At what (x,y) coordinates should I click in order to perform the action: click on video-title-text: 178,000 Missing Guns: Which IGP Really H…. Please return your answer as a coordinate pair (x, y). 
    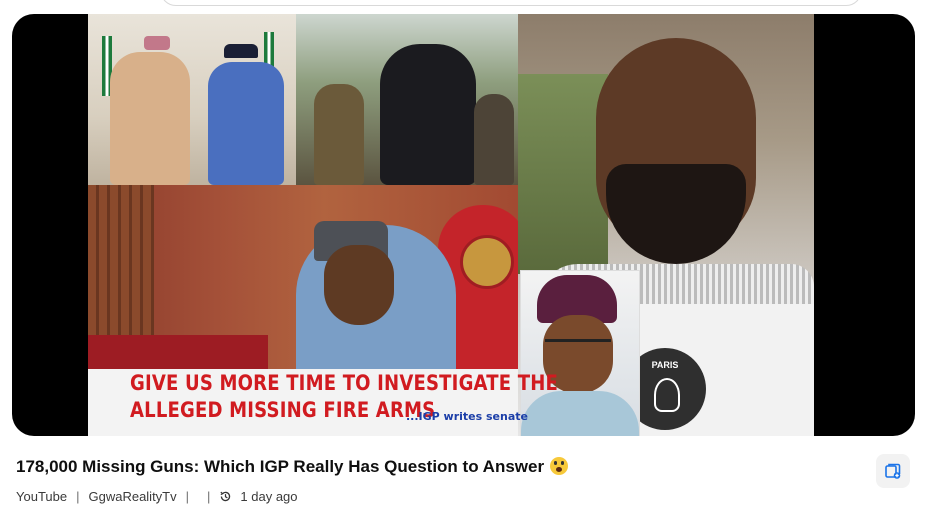
    Looking at the image, I should click on (280, 466).